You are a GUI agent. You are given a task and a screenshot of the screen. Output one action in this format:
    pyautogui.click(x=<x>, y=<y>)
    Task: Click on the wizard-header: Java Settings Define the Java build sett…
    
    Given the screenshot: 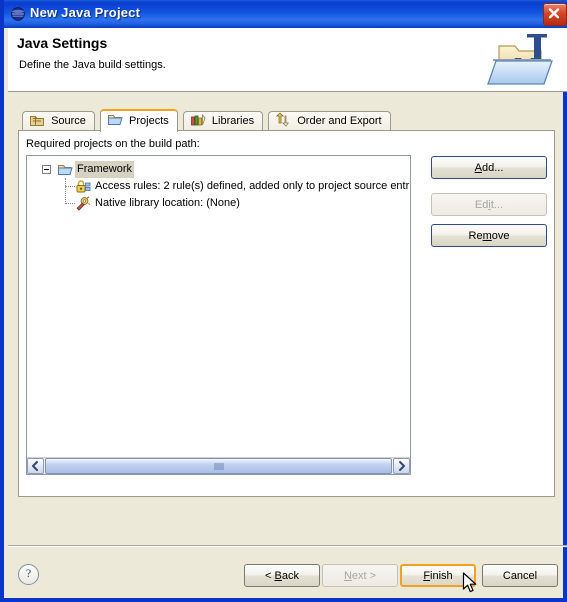 What is the action you would take?
    pyautogui.click(x=287, y=60)
    